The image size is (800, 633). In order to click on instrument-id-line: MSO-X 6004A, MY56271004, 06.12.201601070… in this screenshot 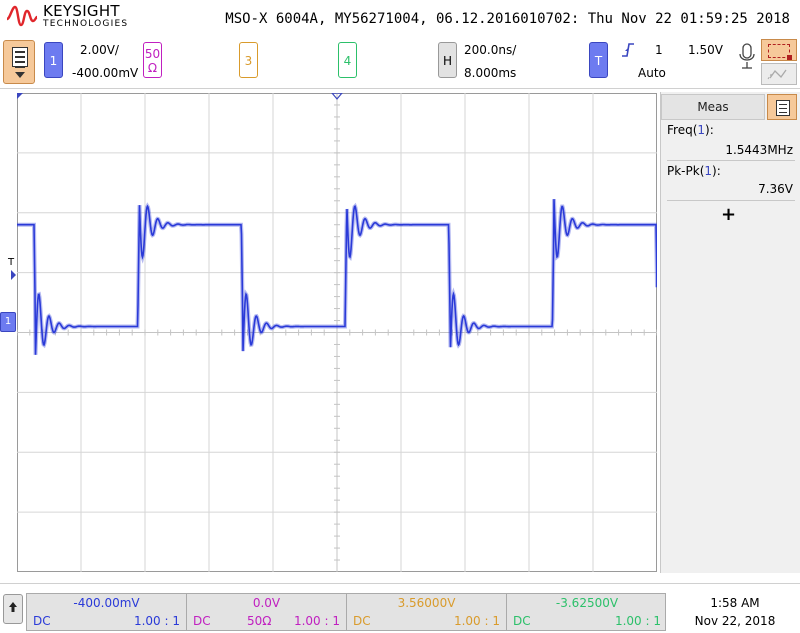, I will do `click(507, 19)`.